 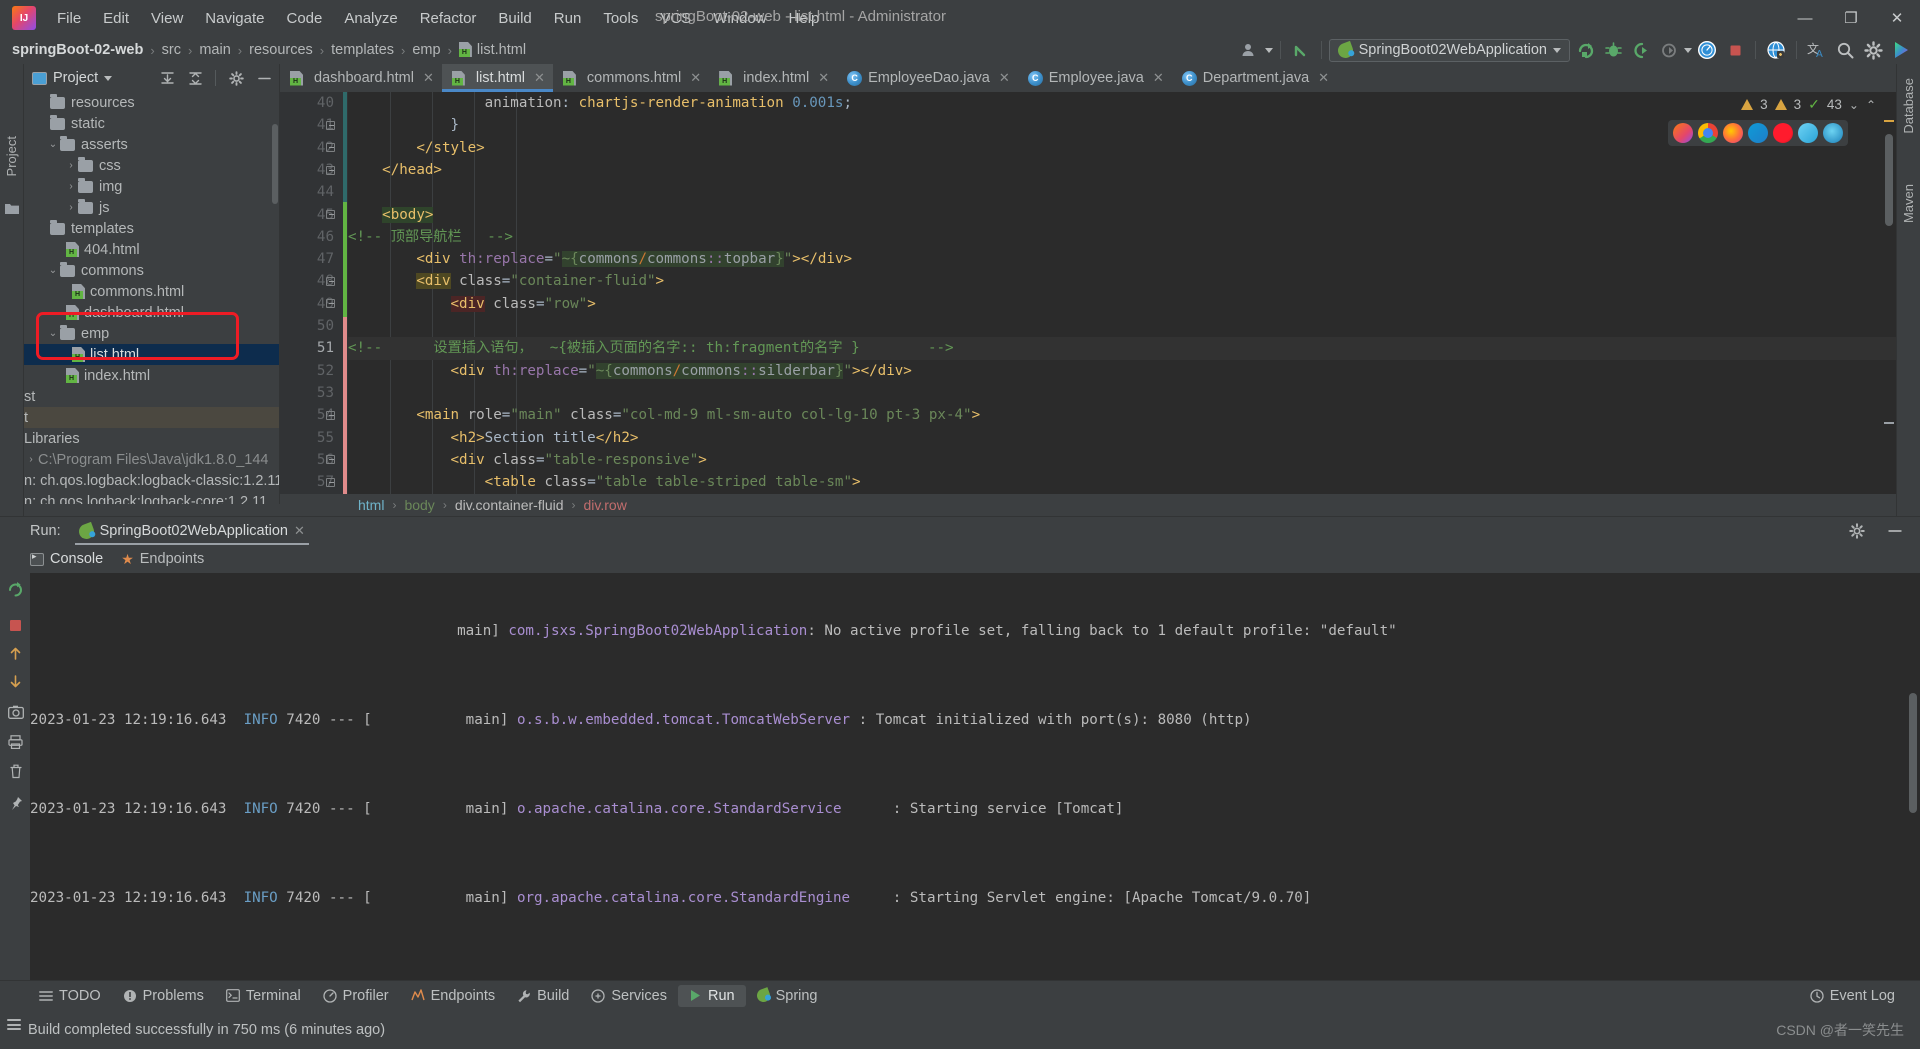 What do you see at coordinates (1873, 50) in the screenshot?
I see `settings-gear-icon` at bounding box center [1873, 50].